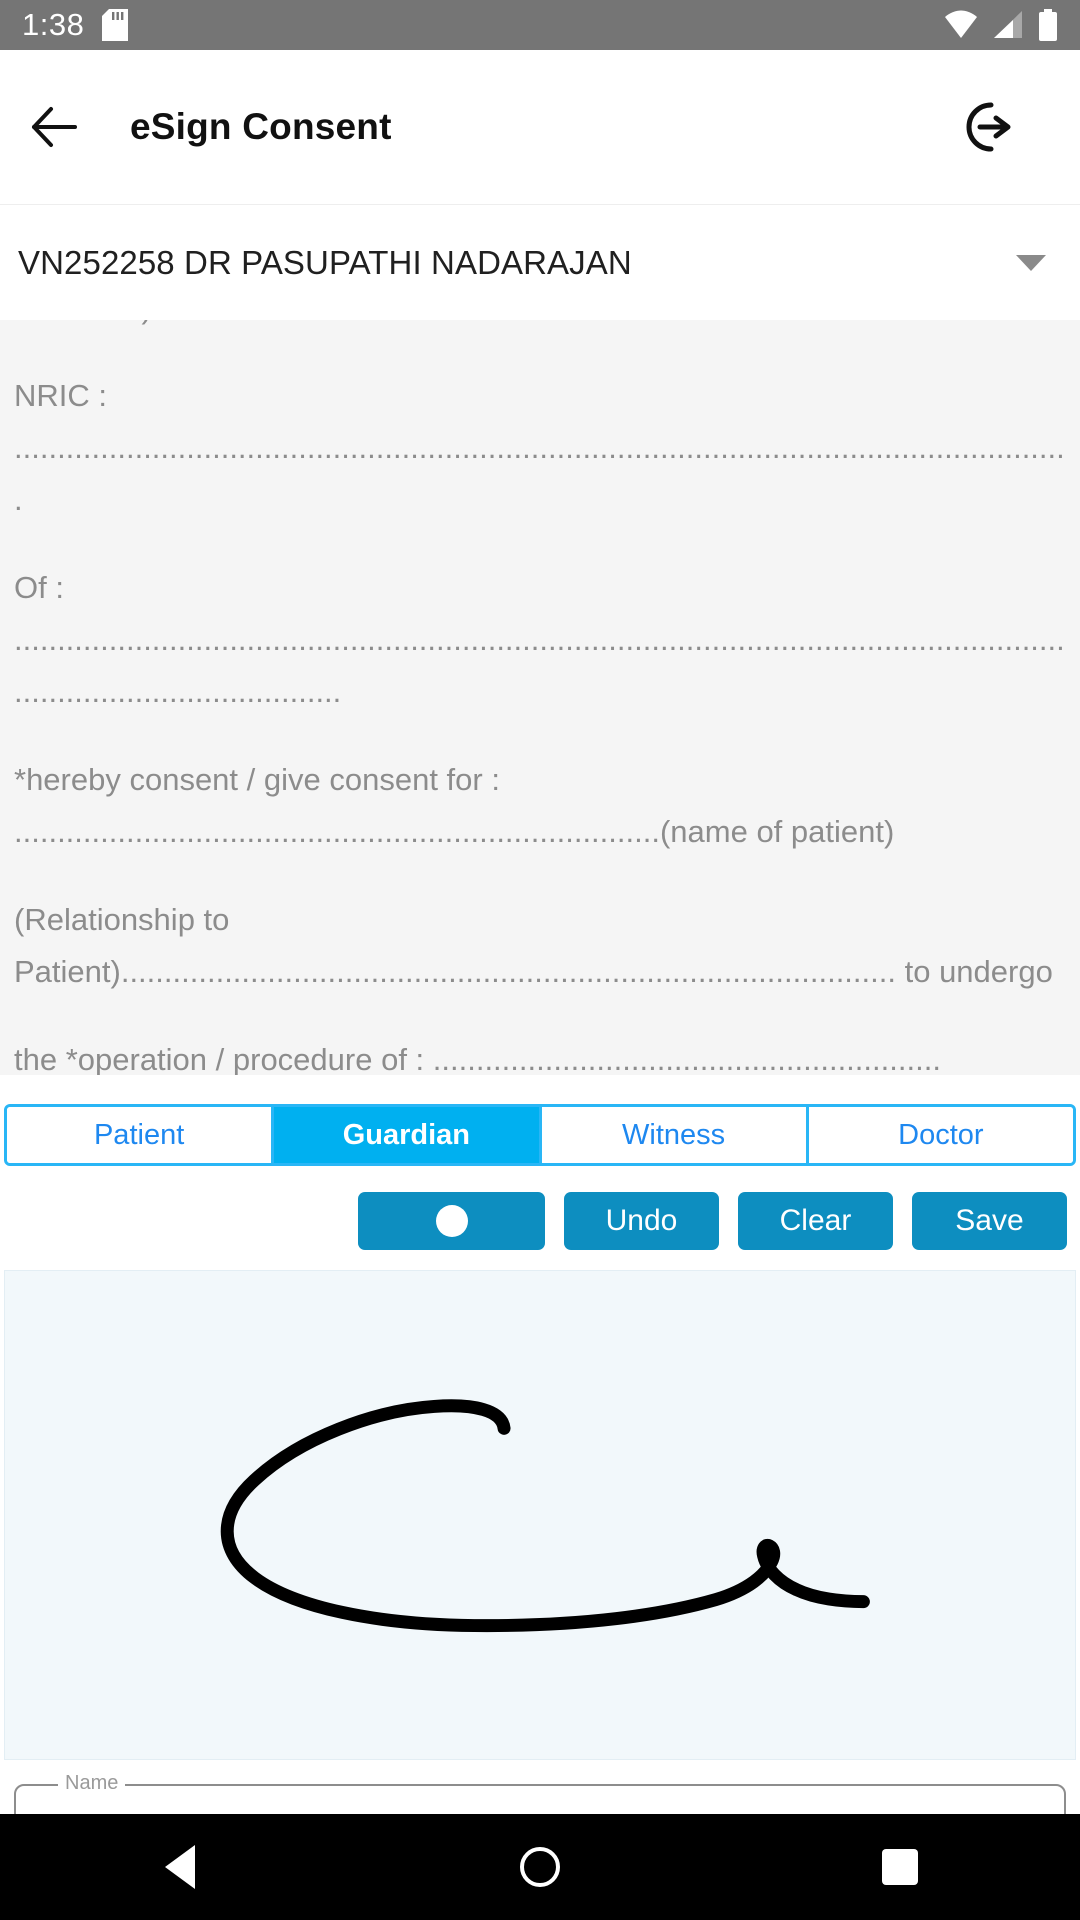  Describe the element at coordinates (545, 1516) in the screenshot. I see `signature-stroke` at that location.